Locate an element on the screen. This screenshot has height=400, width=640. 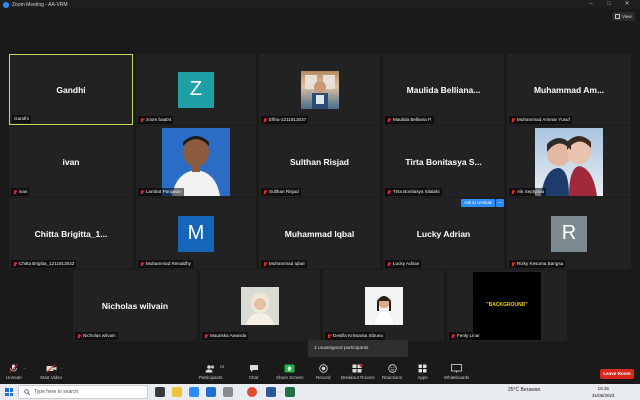
video-off-icon: ^ is located at coordinates (54, 368).